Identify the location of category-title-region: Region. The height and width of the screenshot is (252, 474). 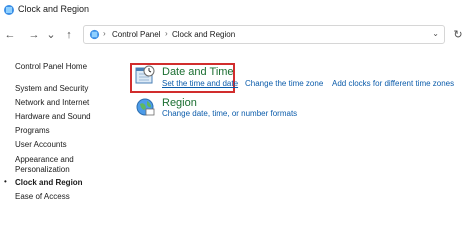
(179, 103).